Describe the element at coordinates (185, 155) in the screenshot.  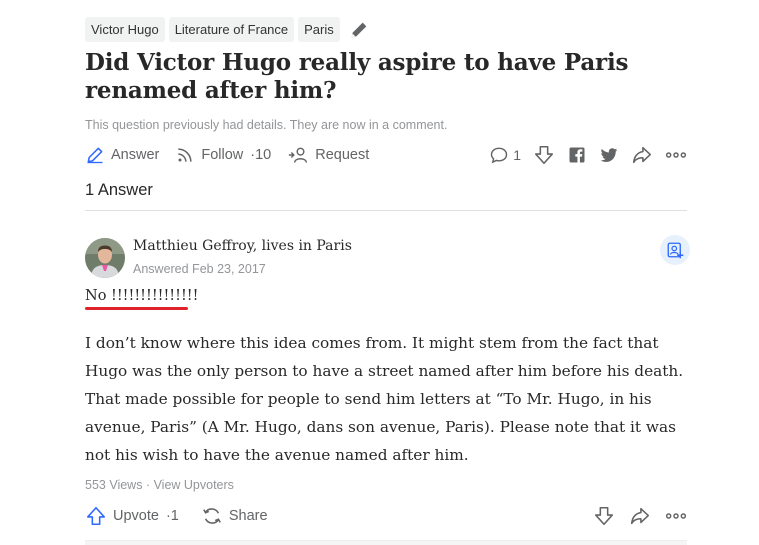
I see `follow-wifi-icon` at that location.